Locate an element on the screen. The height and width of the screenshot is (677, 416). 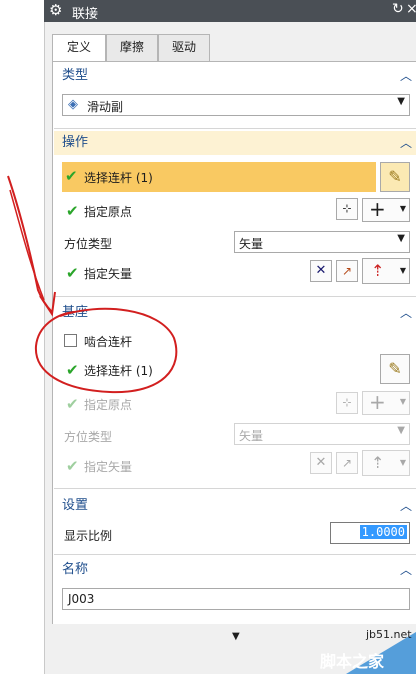
watermark-text: 脚本之家 is located at coordinates (352, 661).